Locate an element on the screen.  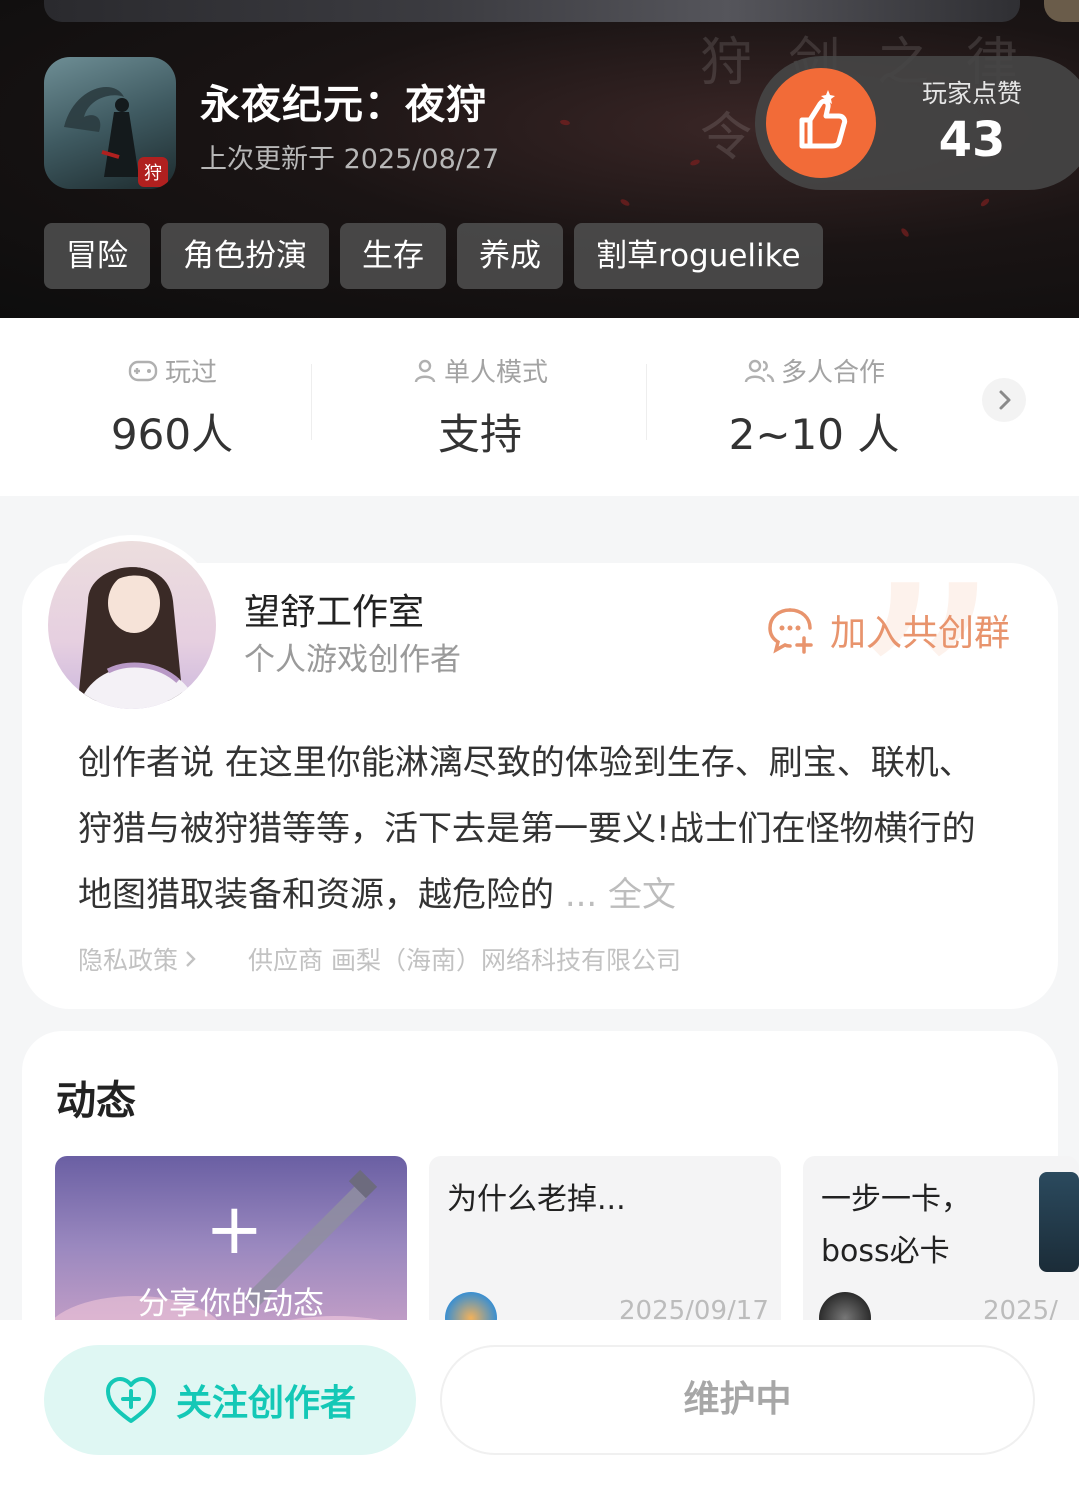
people-icon is located at coordinates (759, 370).